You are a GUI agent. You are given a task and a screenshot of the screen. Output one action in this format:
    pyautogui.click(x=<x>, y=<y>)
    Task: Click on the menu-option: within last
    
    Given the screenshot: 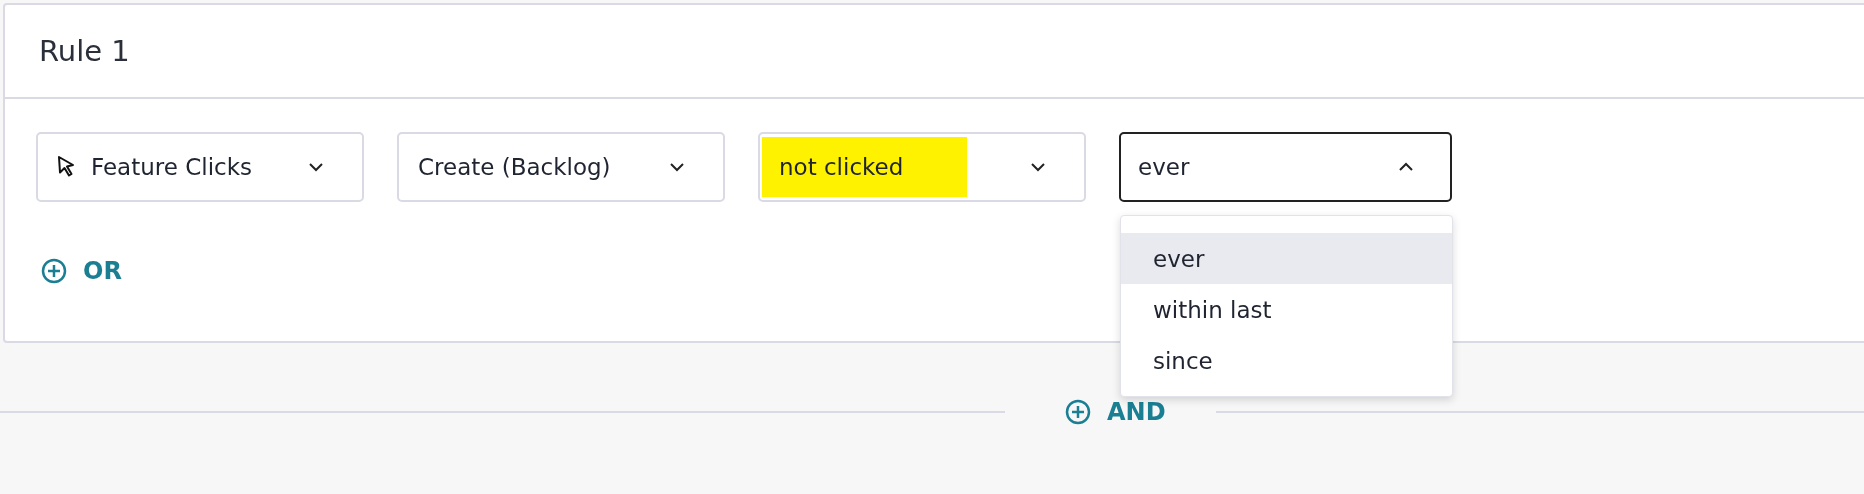 What is the action you would take?
    pyautogui.click(x=1286, y=309)
    